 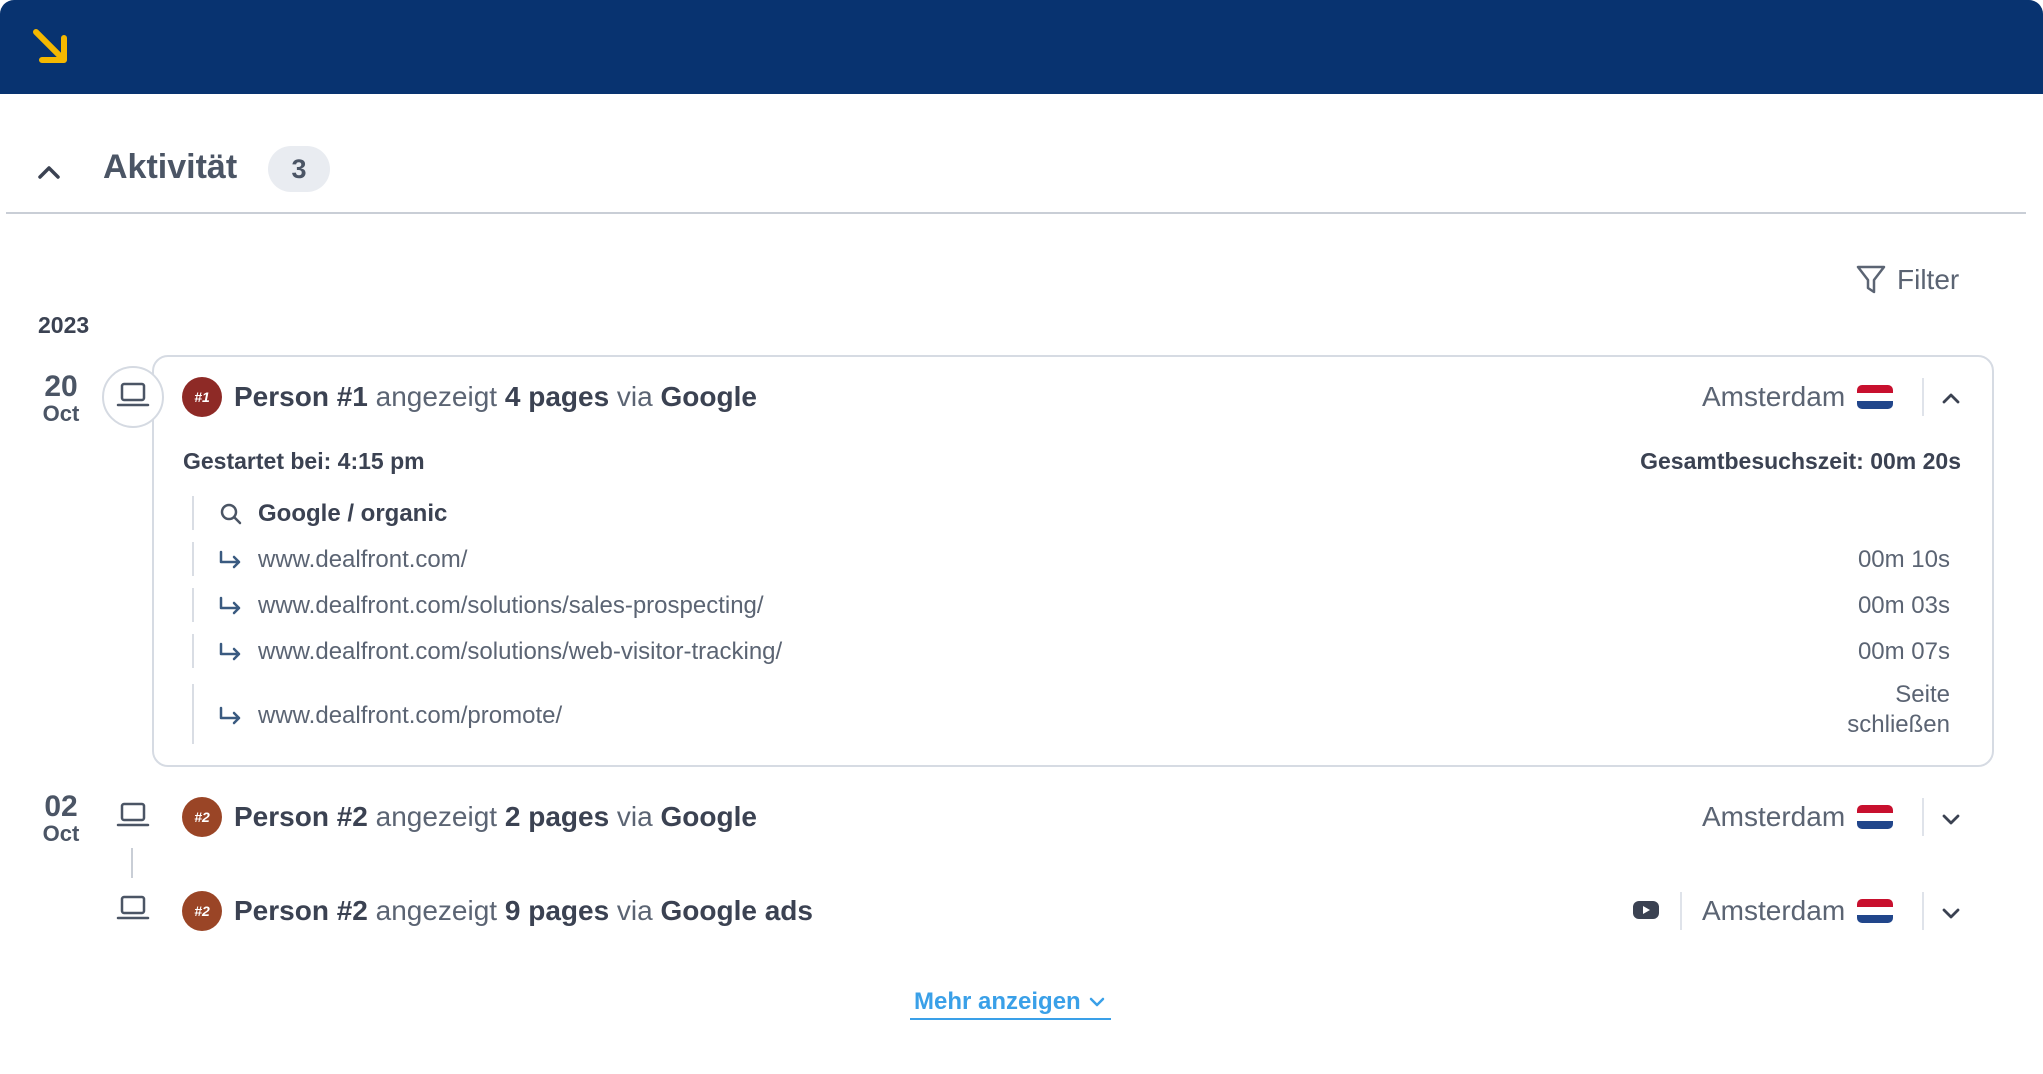 I want to click on section-title: Aktivität, so click(x=170, y=167).